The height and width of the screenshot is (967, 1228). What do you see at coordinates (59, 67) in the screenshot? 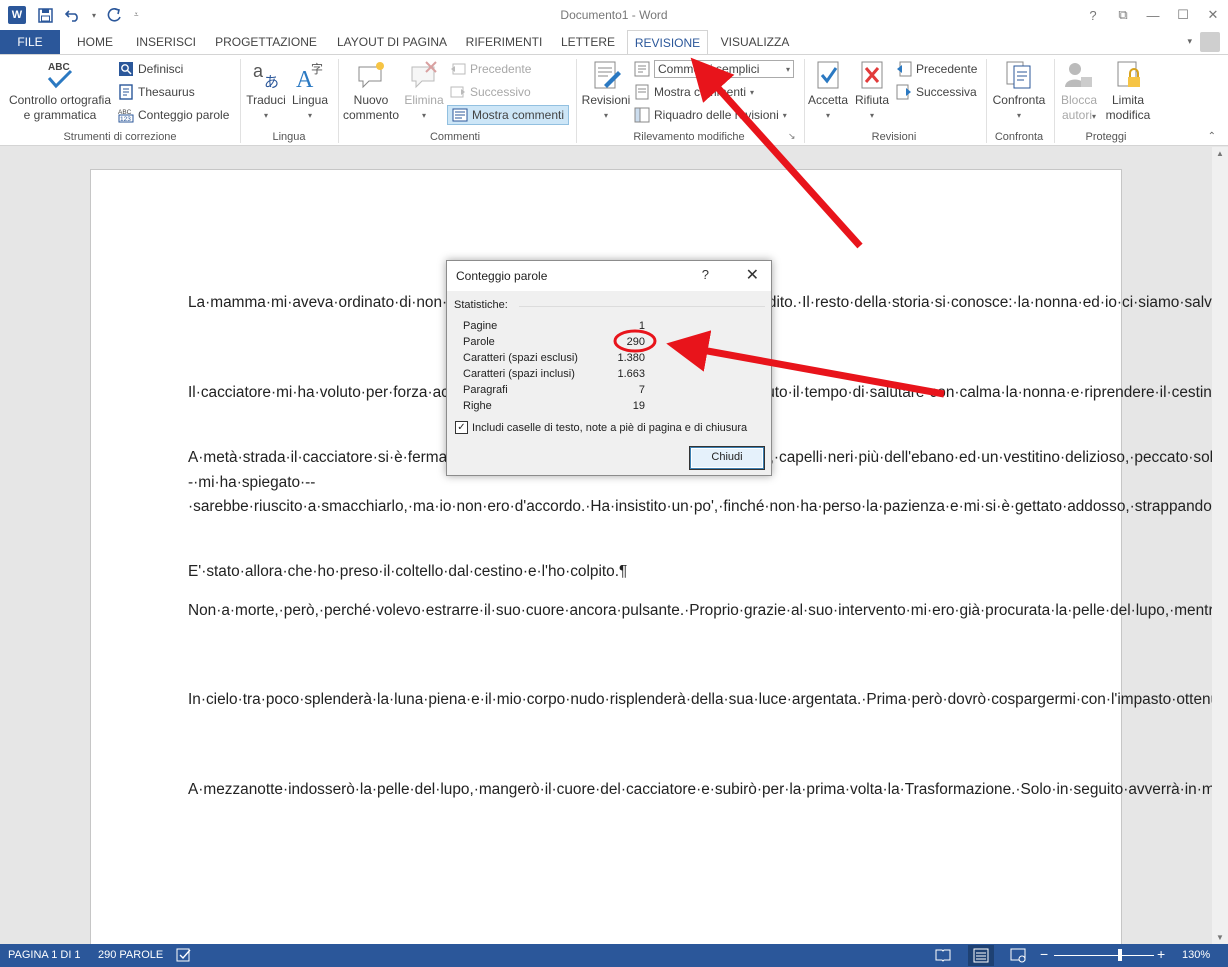
I see `svg-text: ABC` at bounding box center [59, 67].